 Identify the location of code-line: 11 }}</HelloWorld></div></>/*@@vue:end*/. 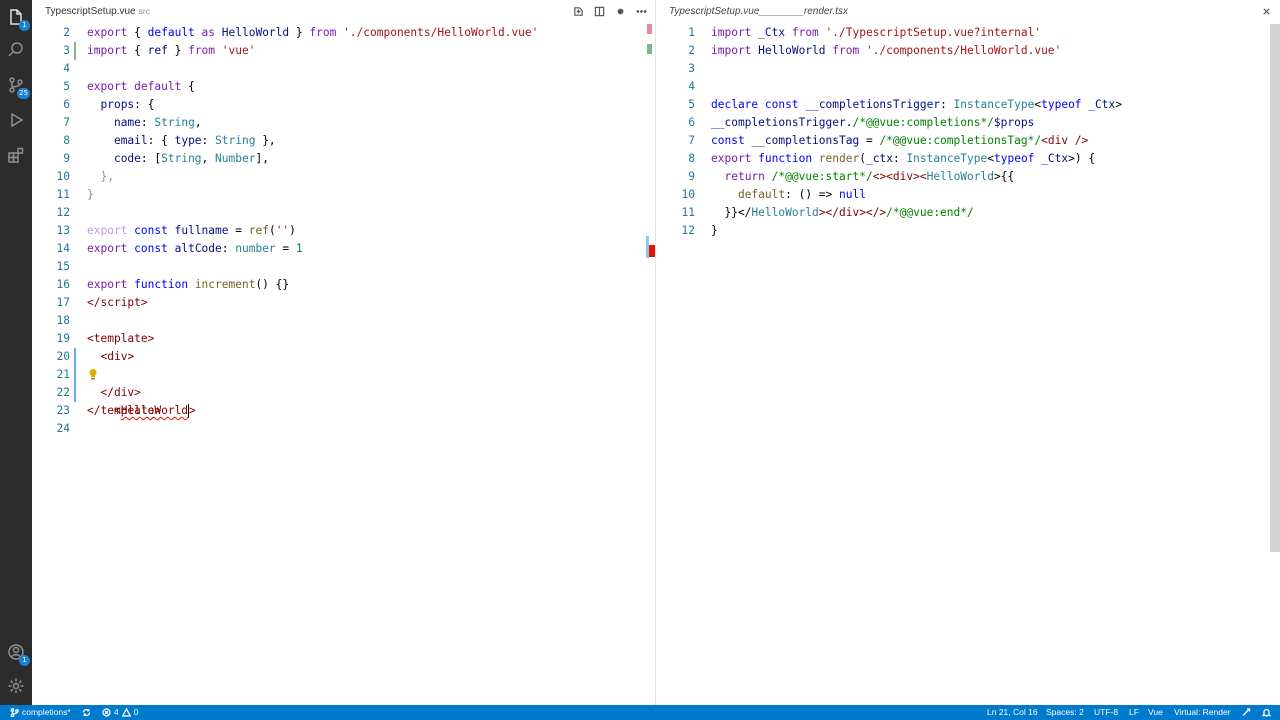
(968, 213).